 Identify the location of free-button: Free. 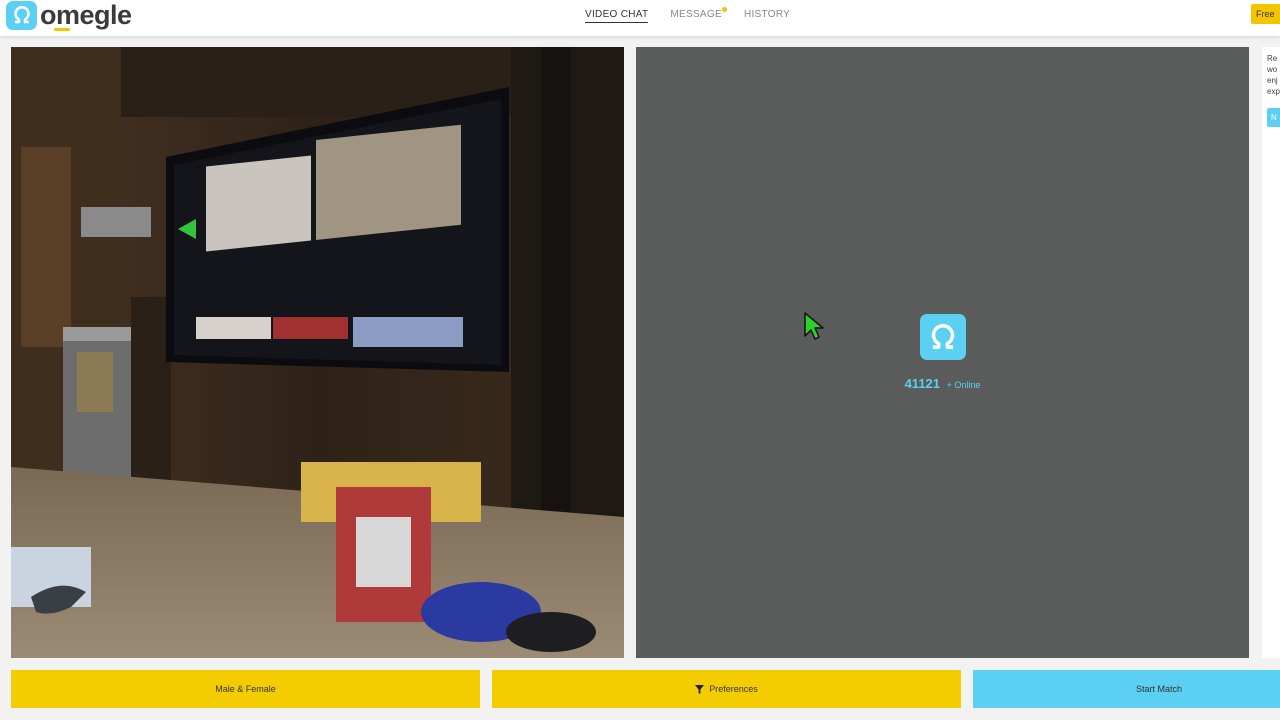
(1265, 14).